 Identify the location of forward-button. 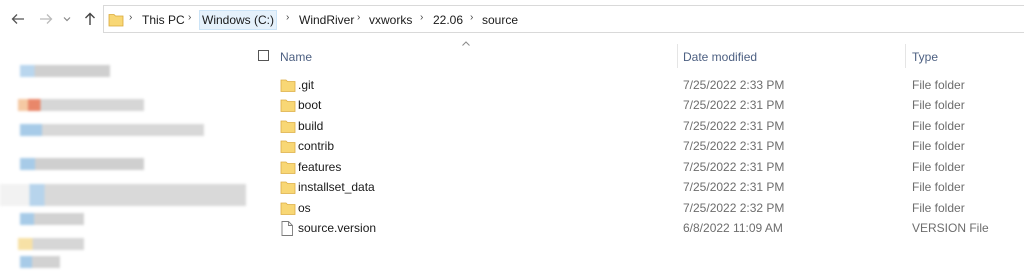
(46, 19).